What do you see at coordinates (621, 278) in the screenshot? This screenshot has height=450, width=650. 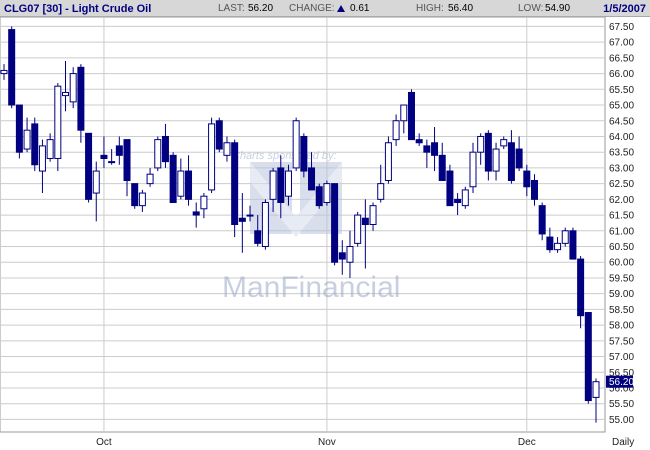 I see `y-tick-label: 59.50` at bounding box center [621, 278].